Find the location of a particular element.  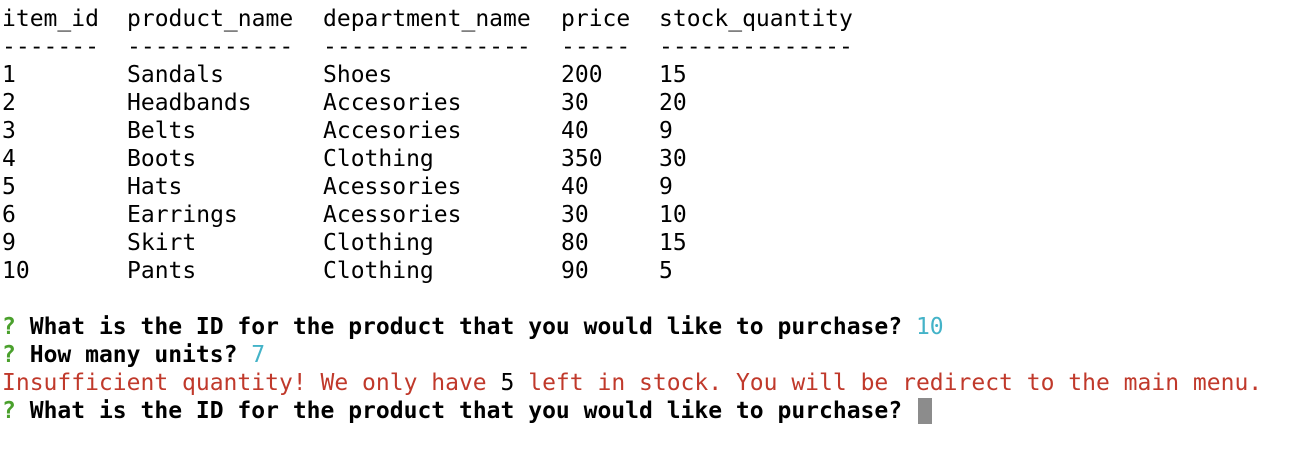

cell-item-id: 5 is located at coordinates (9, 187).